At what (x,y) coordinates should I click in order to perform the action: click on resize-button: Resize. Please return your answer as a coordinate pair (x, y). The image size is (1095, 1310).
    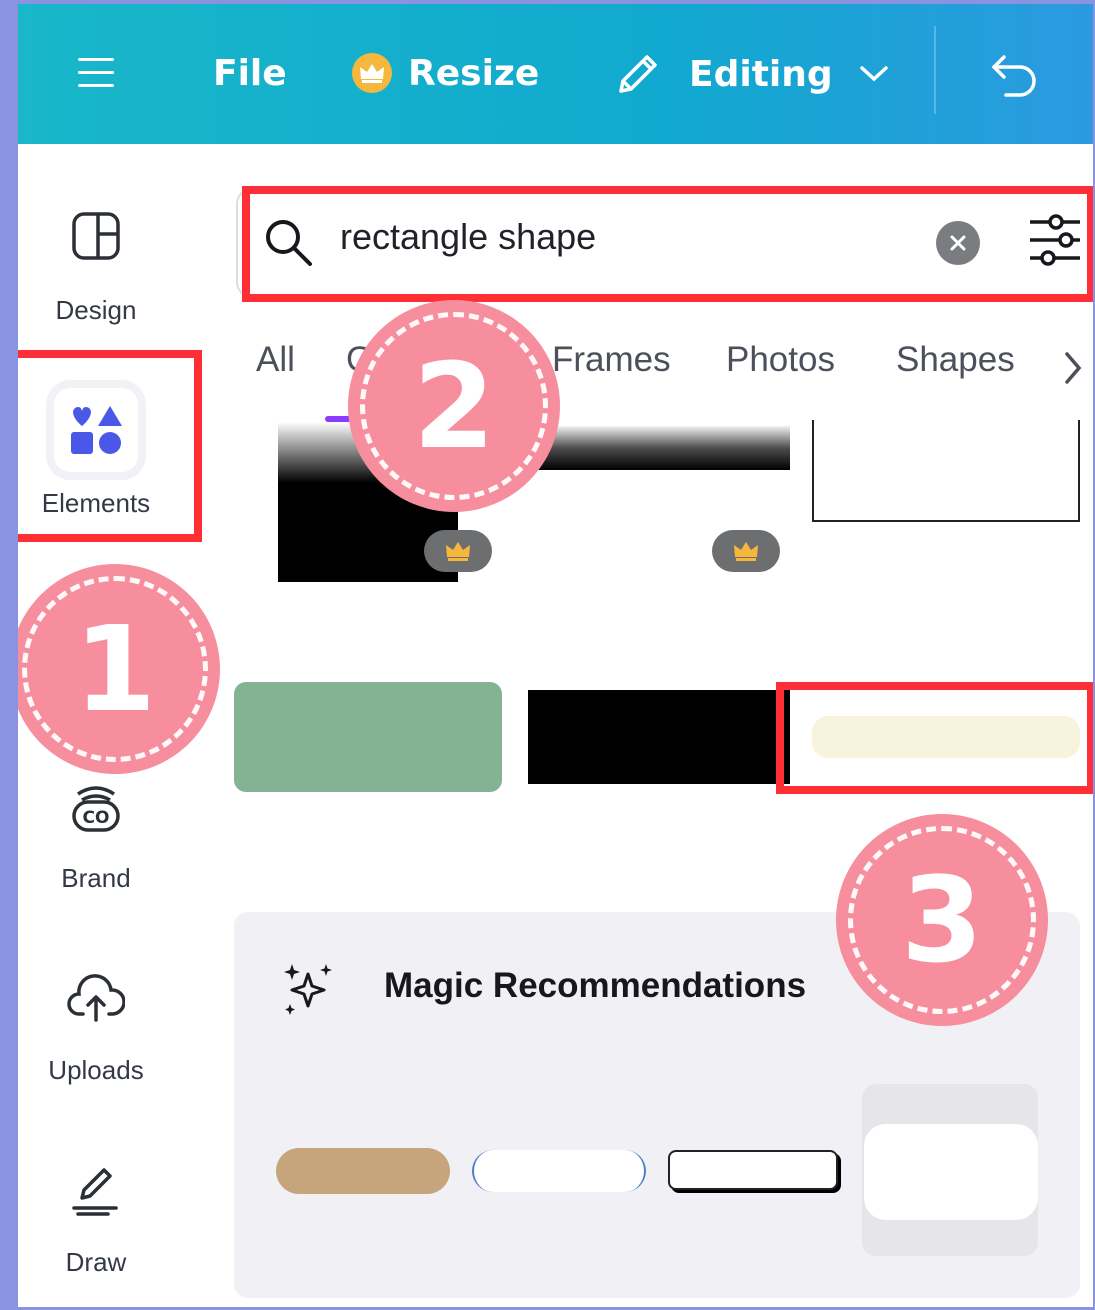
    Looking at the image, I should click on (445, 73).